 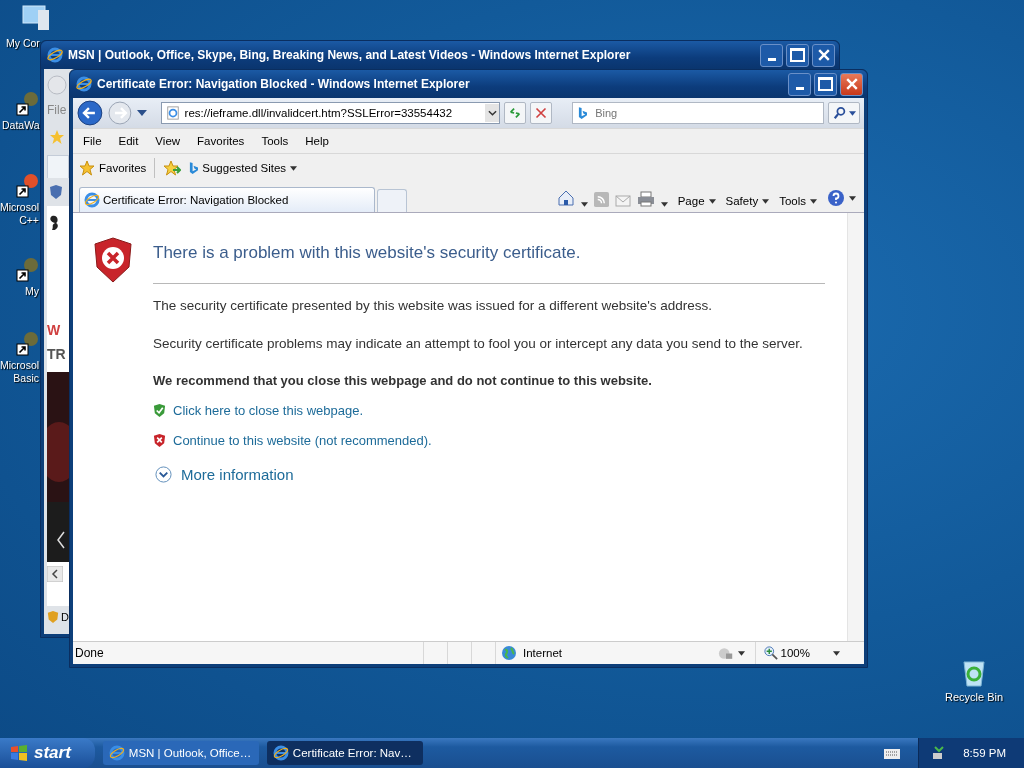 What do you see at coordinates (984, 753) in the screenshot?
I see `clock: 8:59 PM` at bounding box center [984, 753].